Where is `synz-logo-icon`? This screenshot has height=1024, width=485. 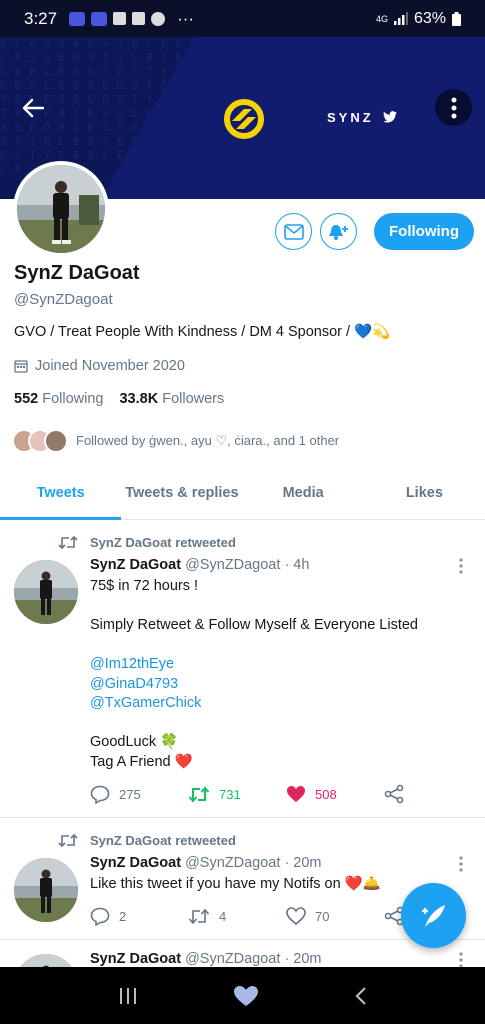
synz-logo-icon is located at coordinates (244, 119).